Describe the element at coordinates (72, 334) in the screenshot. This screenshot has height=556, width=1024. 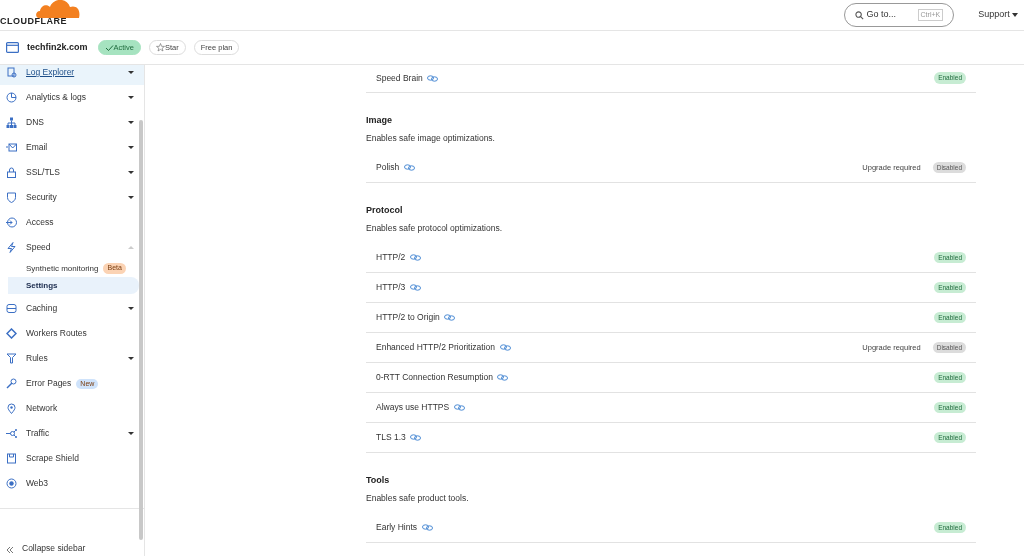
I see `sidebar-item: Workers Routes` at that location.